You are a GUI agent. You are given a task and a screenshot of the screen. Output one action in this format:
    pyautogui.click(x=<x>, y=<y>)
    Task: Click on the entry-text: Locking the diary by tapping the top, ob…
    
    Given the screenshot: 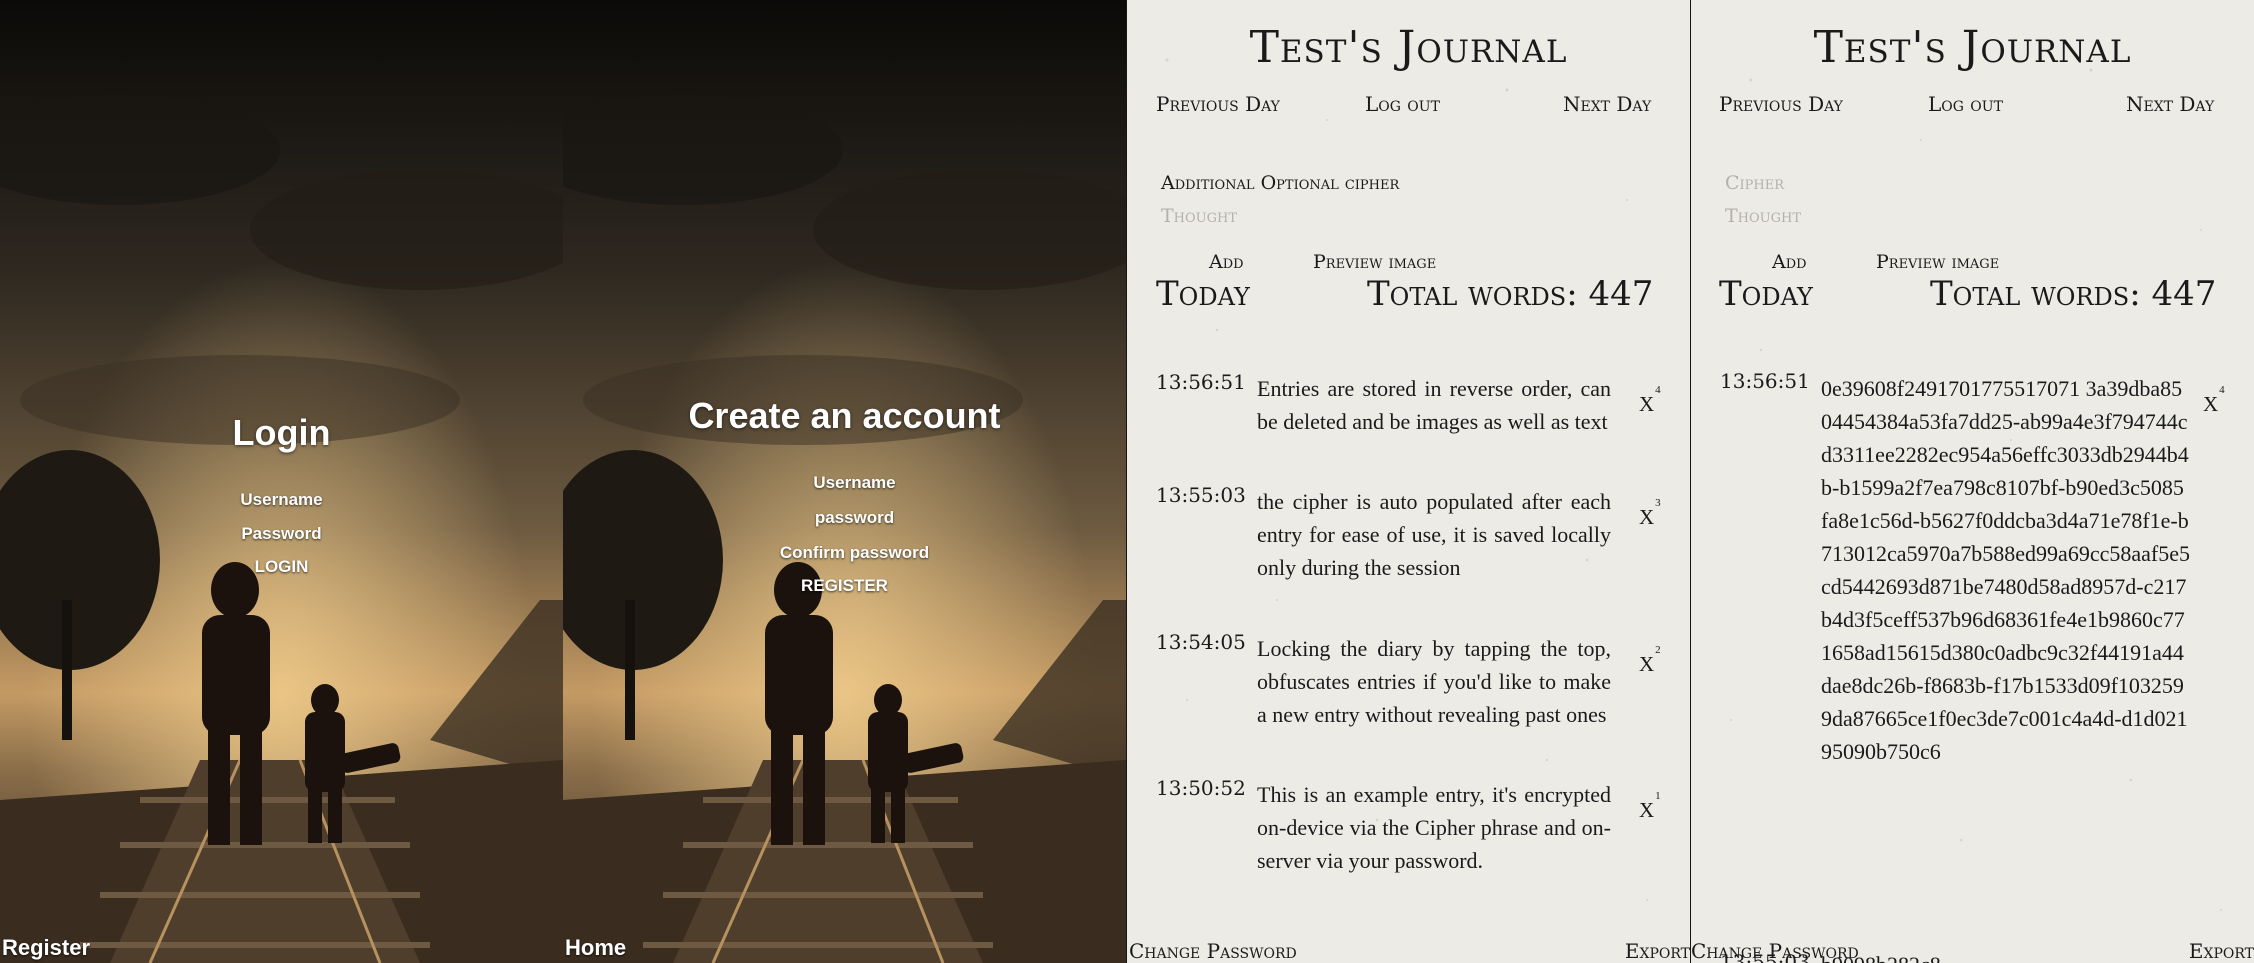 What is the action you would take?
    pyautogui.click(x=1434, y=681)
    